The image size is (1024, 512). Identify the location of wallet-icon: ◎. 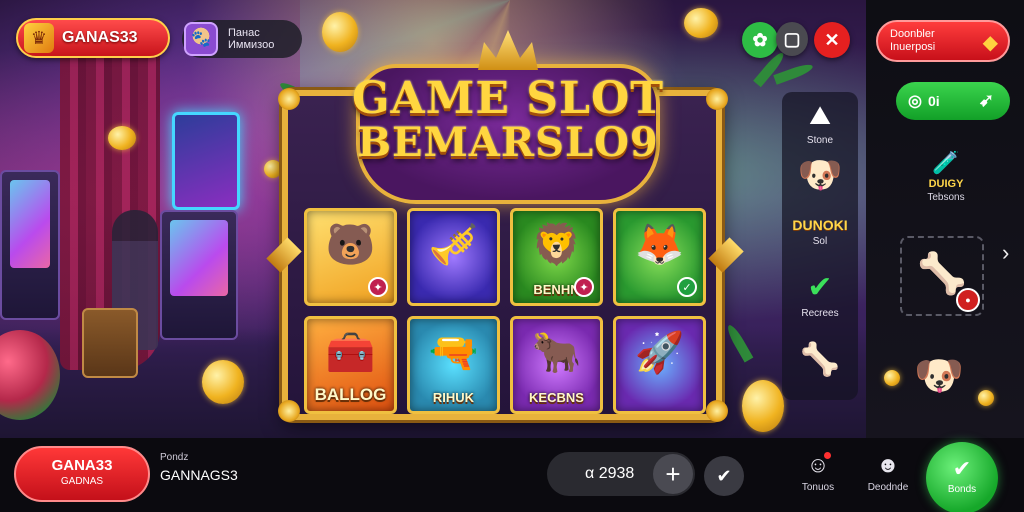
(915, 101).